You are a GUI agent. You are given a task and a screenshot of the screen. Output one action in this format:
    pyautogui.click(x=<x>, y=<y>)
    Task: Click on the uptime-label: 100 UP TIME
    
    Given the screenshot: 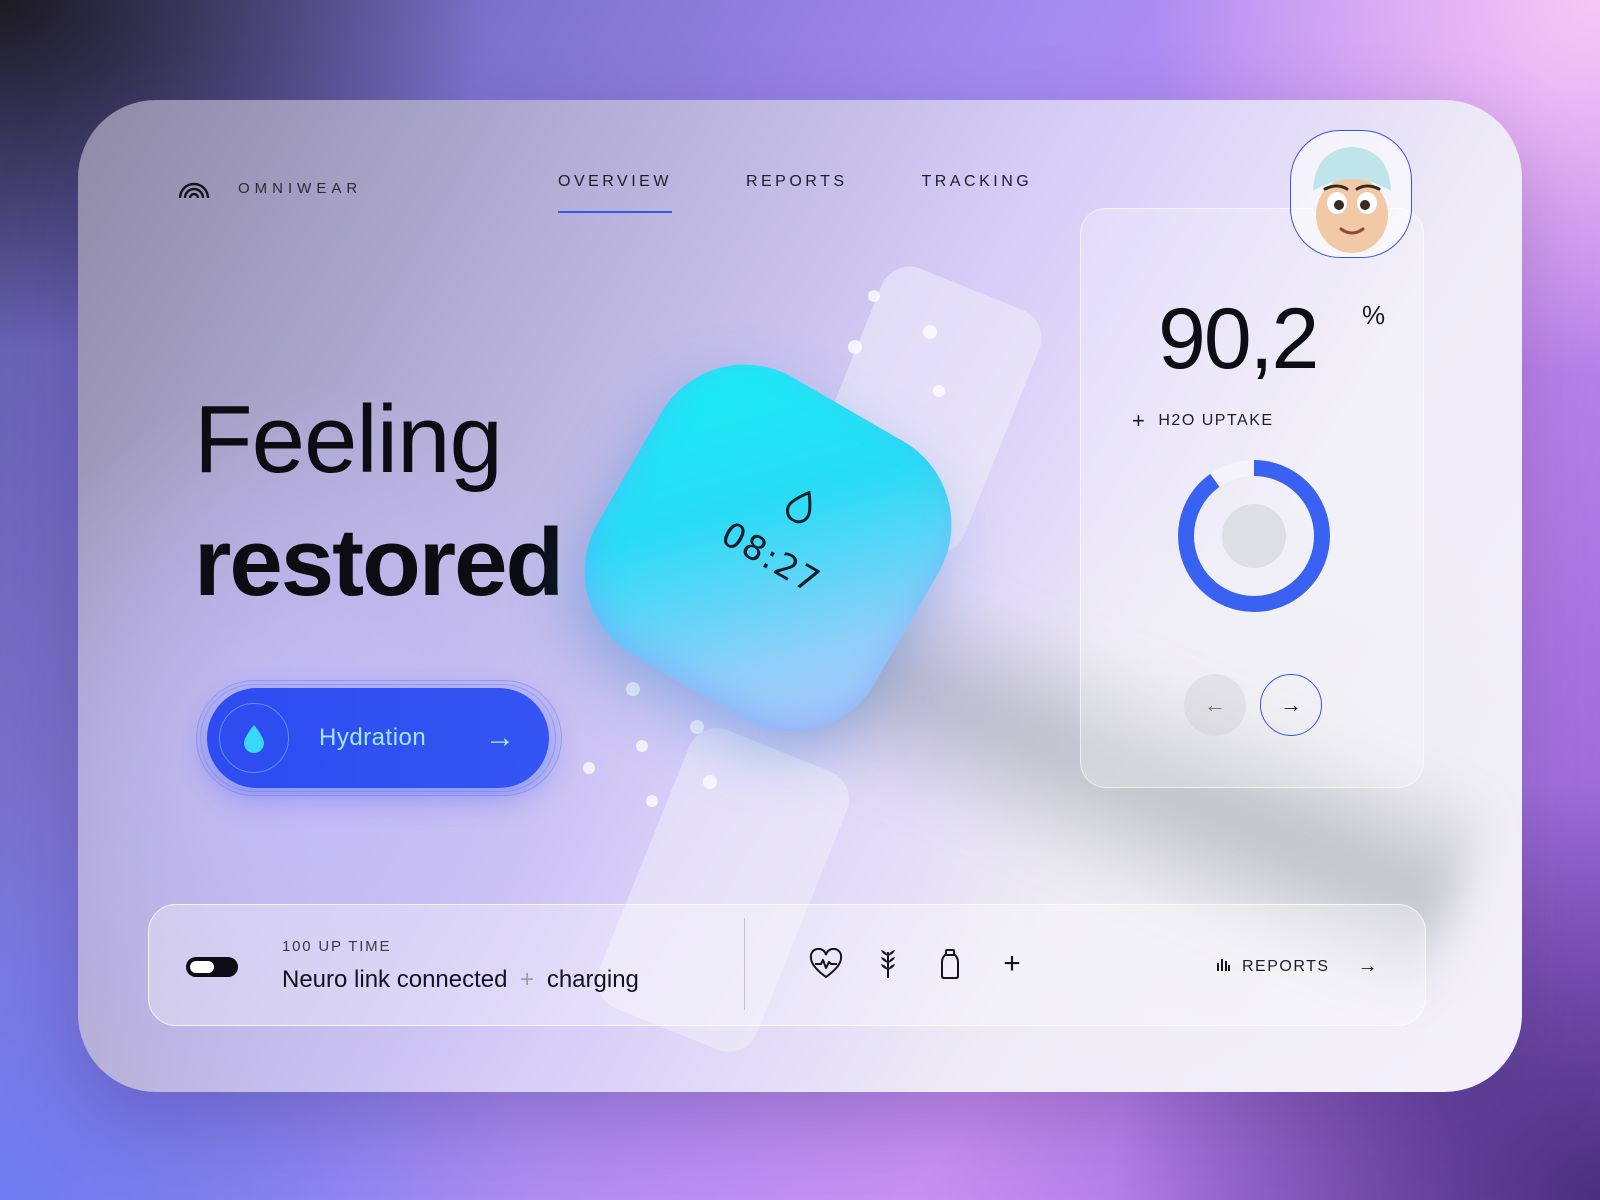 What is the action you would take?
    pyautogui.click(x=337, y=946)
    